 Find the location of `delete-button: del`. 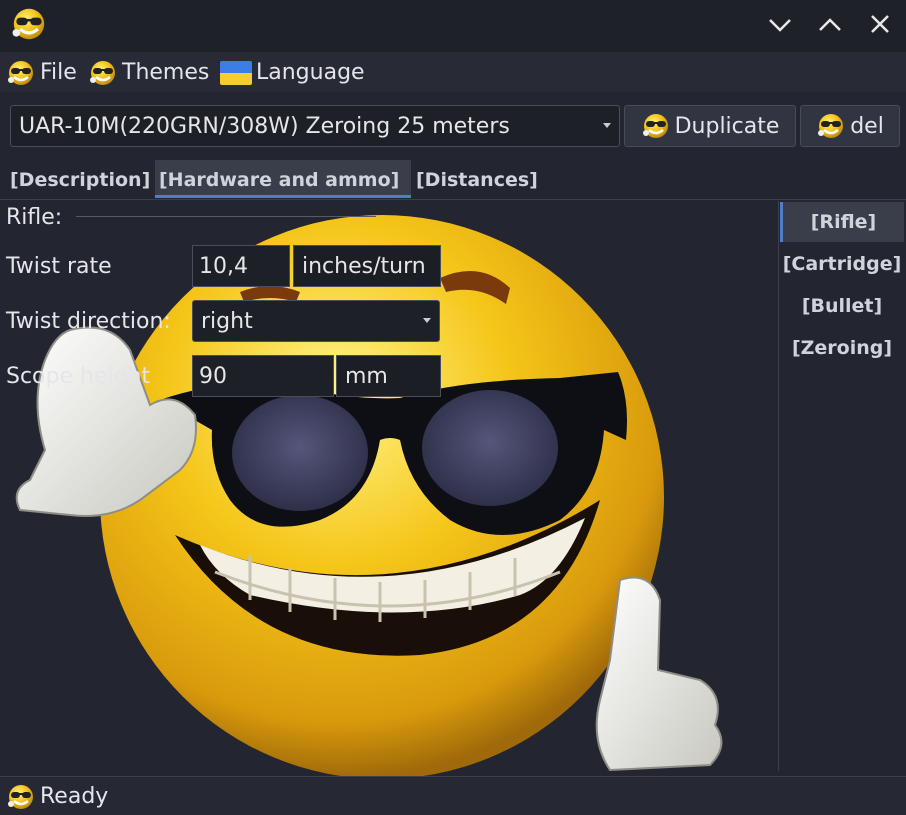

delete-button: del is located at coordinates (850, 126).